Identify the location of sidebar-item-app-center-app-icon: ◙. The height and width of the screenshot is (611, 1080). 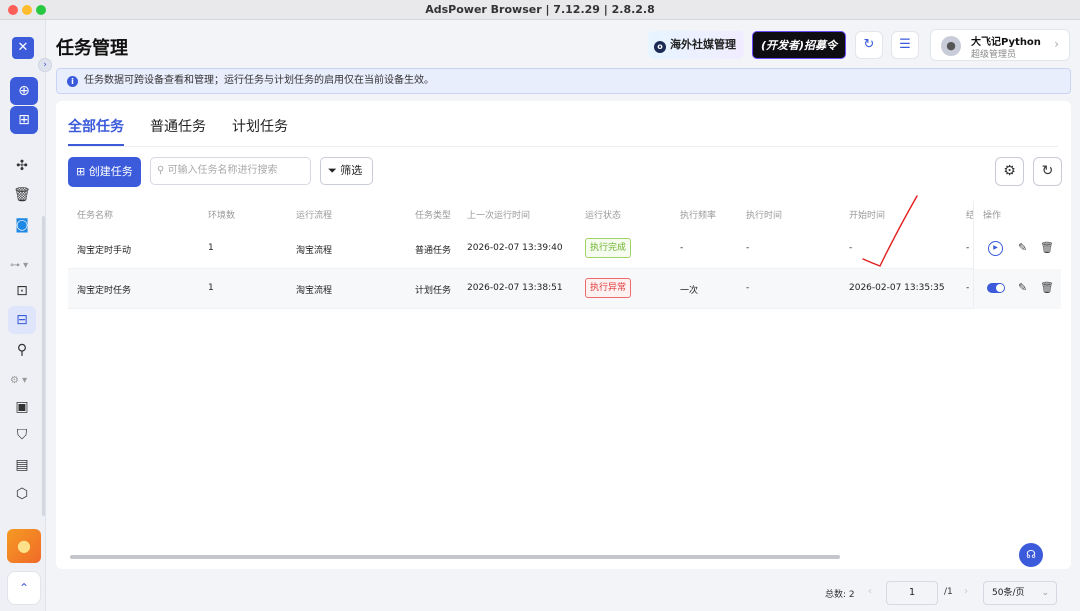
(22, 225).